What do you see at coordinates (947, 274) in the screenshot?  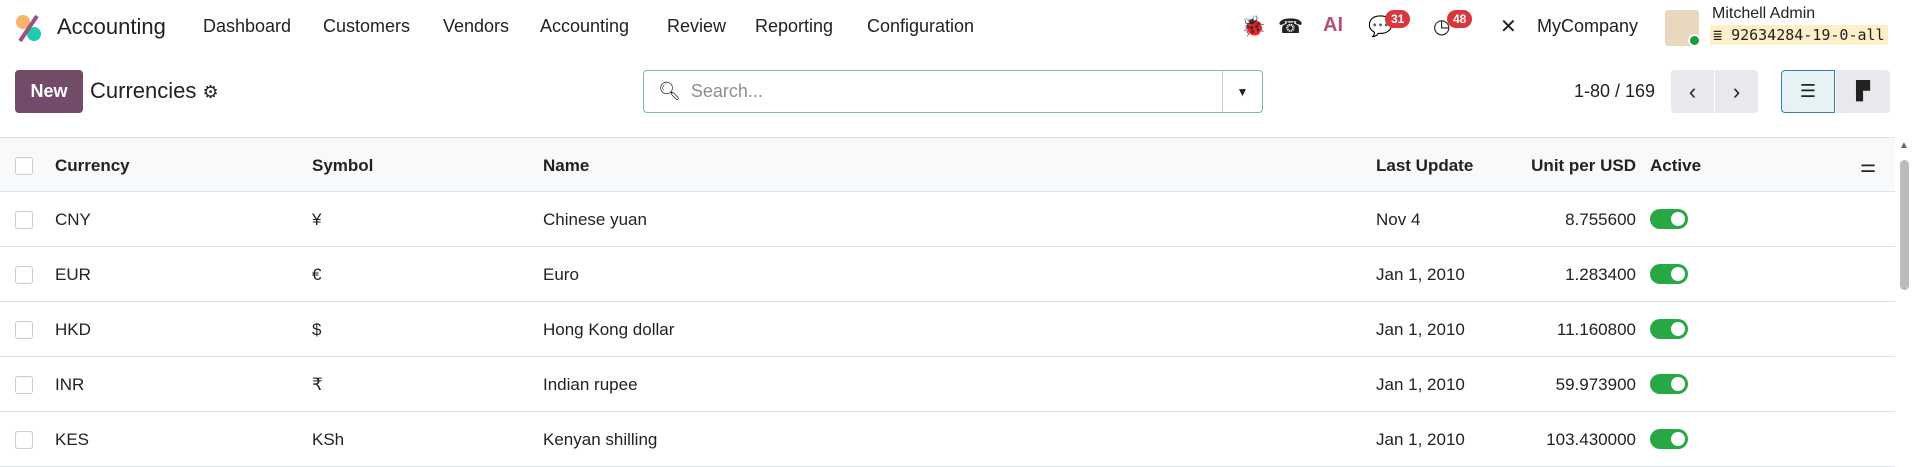 I see `table-row: EUR € Euro Jan 1, 2010 1.283400` at bounding box center [947, 274].